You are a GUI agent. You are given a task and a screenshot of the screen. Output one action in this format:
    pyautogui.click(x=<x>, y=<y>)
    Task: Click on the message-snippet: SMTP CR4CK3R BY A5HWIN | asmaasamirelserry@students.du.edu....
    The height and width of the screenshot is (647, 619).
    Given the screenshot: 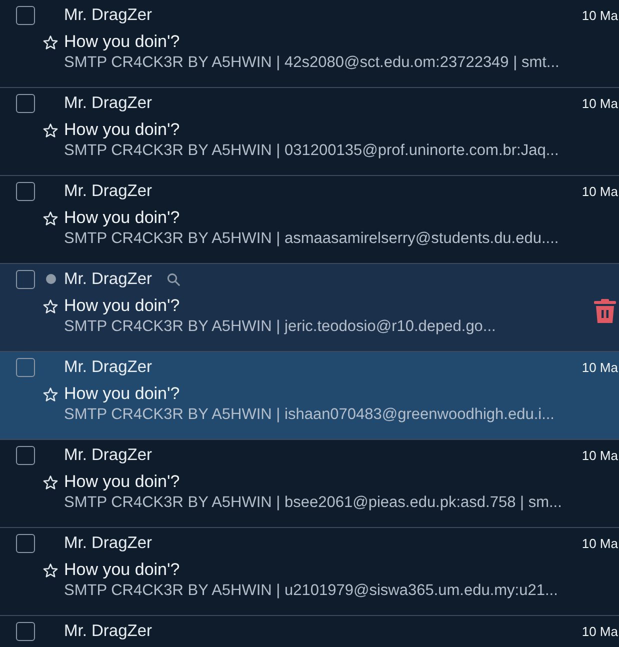 What is the action you would take?
    pyautogui.click(x=311, y=239)
    